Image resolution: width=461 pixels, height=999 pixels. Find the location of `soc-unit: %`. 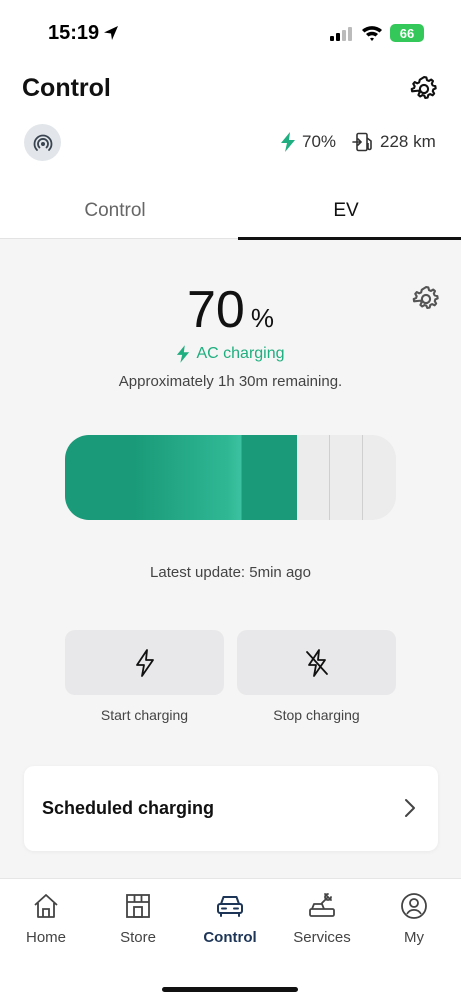

soc-unit: % is located at coordinates (262, 318).